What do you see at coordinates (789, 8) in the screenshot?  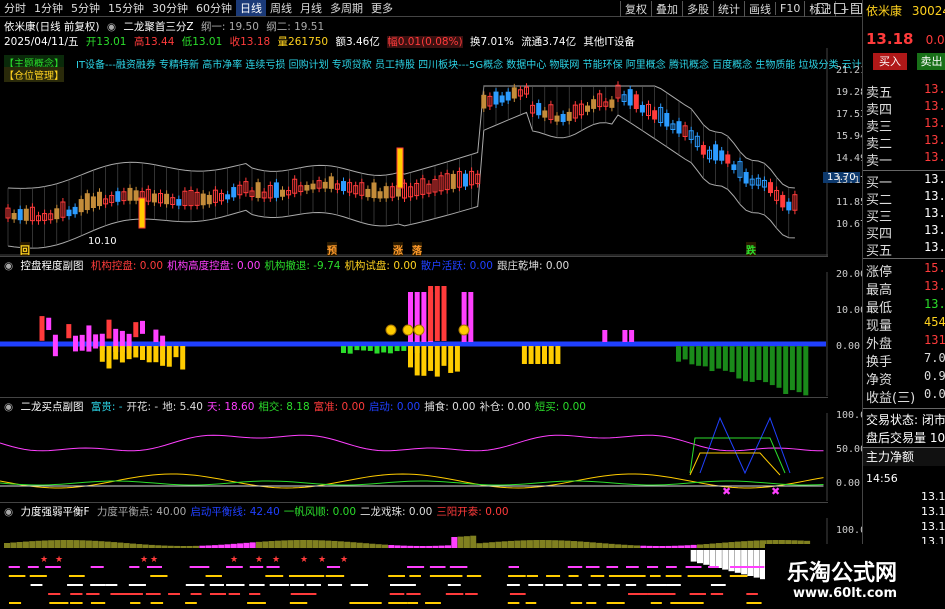 I see `tool-button: F10` at bounding box center [789, 8].